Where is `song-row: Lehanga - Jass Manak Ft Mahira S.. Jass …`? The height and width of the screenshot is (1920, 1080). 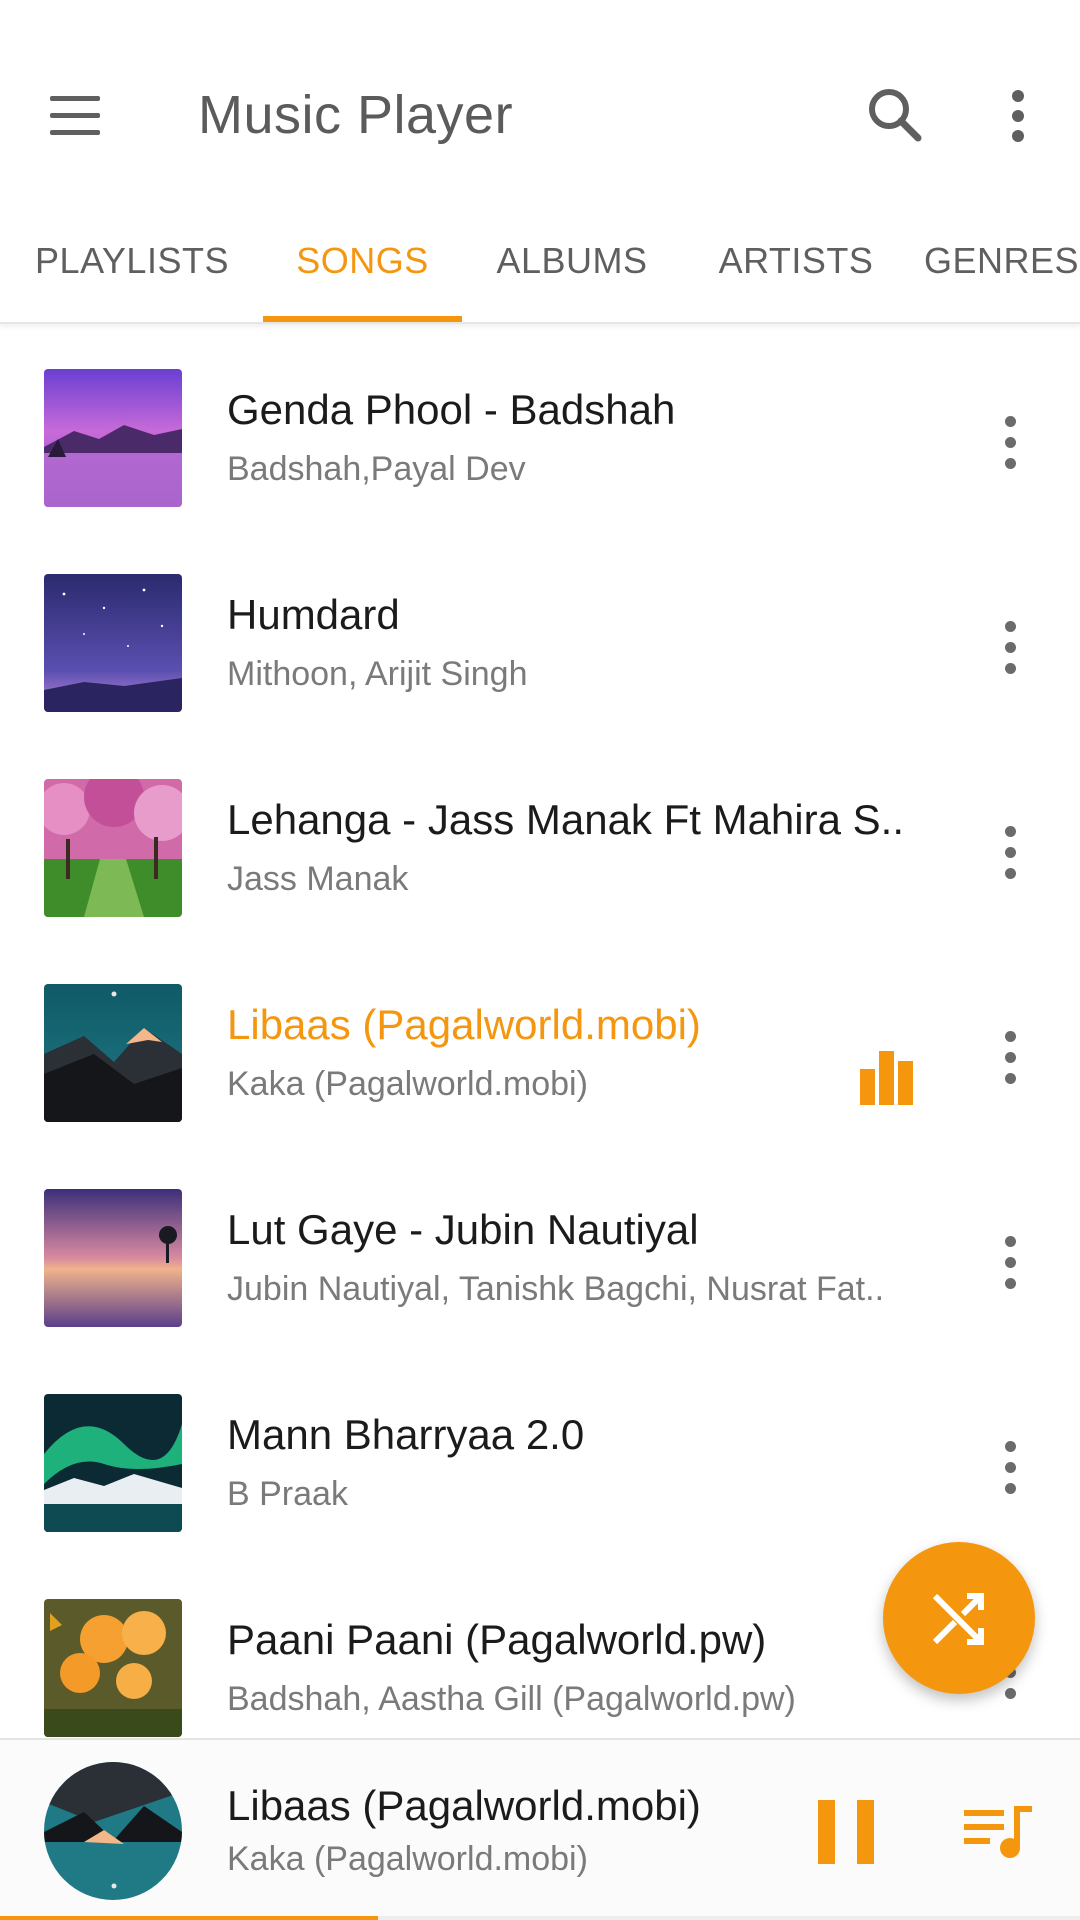
song-row: Lehanga - Jass Manak Ft Mahira S.. Jass … is located at coordinates (540, 838).